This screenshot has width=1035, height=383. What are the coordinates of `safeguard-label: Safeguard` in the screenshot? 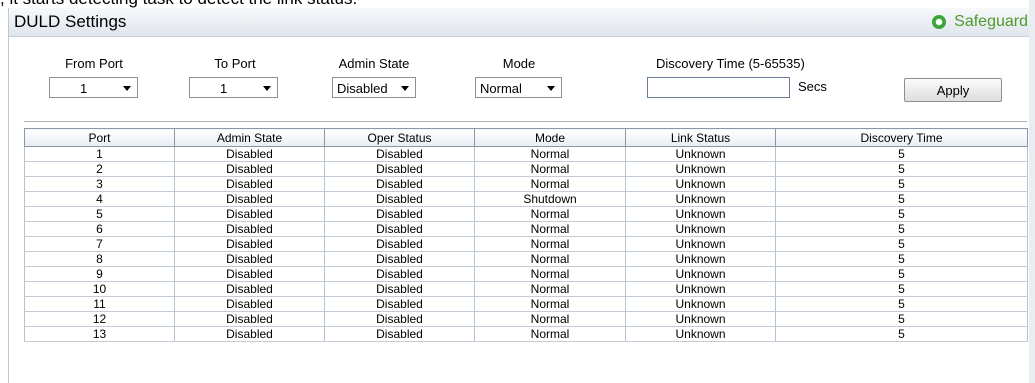 It's located at (991, 21).